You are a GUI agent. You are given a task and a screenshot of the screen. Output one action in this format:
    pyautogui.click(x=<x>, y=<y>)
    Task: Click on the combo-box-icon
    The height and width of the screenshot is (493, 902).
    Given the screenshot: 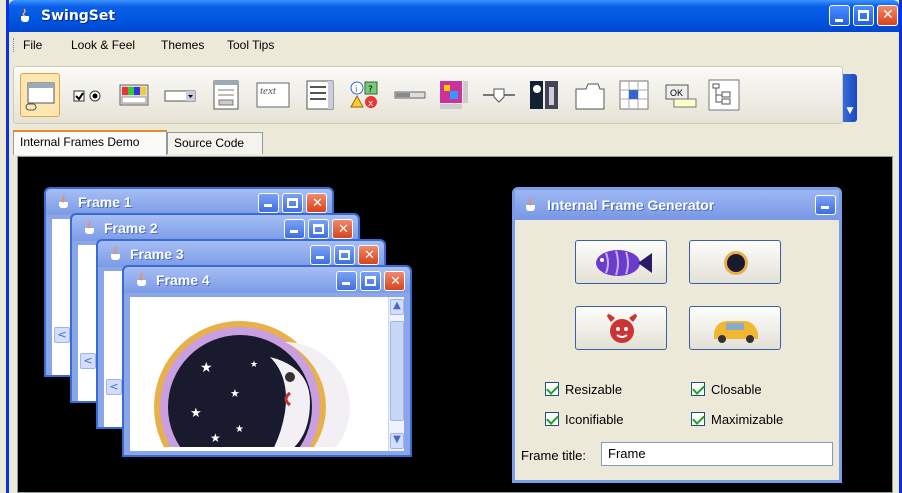 What is the action you would take?
    pyautogui.click(x=180, y=96)
    